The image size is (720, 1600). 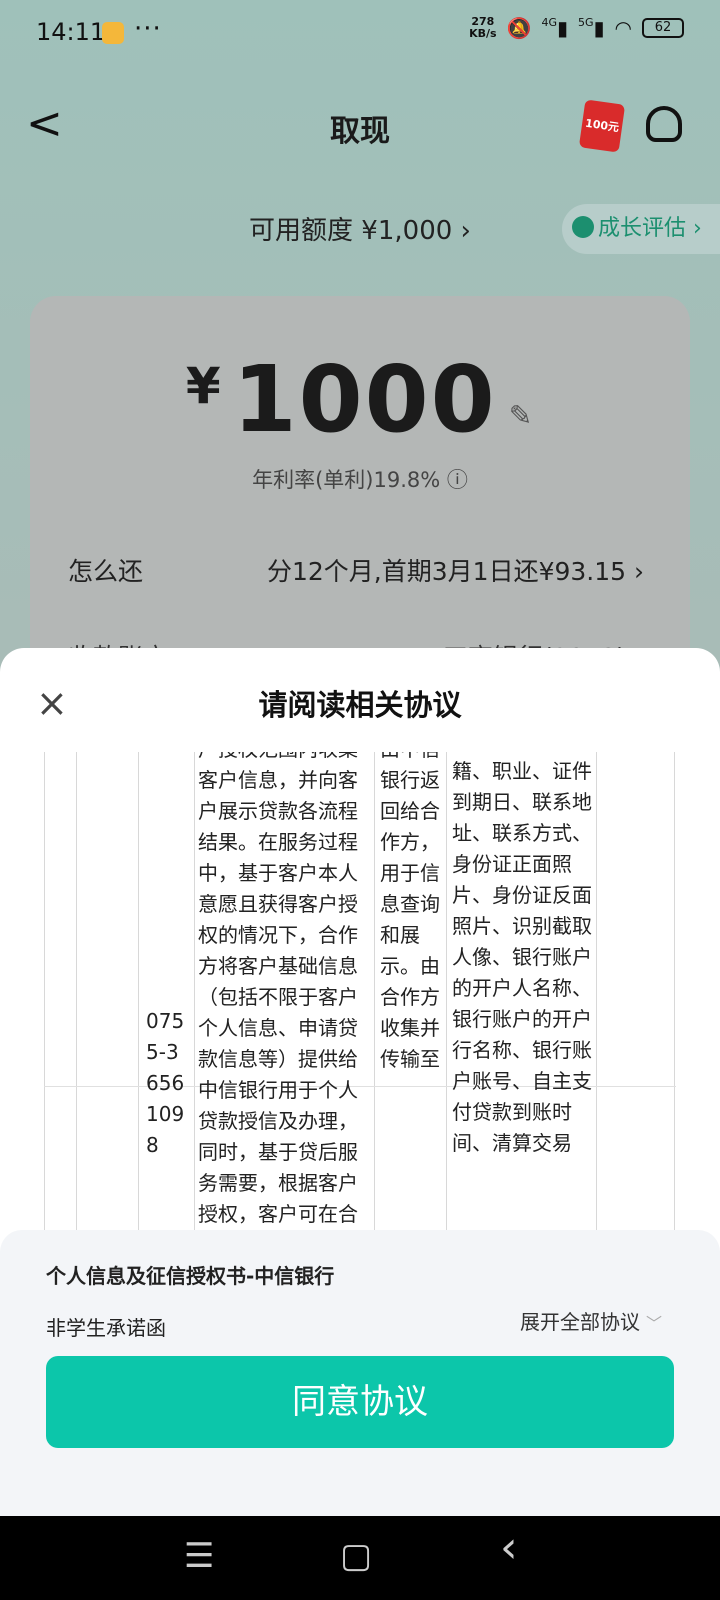 I want to click on repay-value: 分12个月,首期3月1日还¥93.15 ›, so click(x=455, y=571).